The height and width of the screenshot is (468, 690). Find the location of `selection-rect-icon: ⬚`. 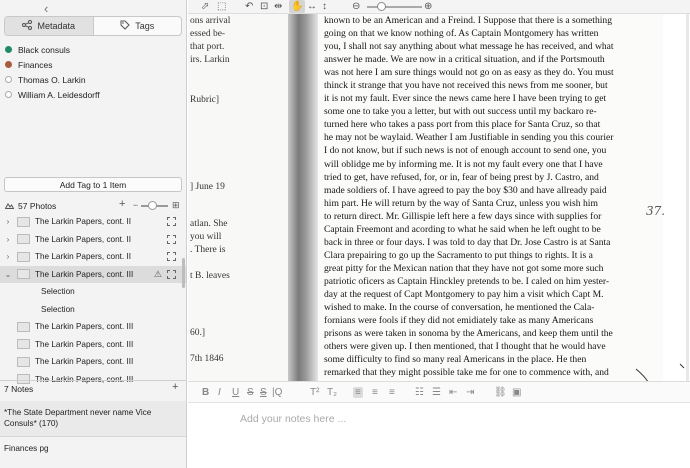

selection-rect-icon: ⬚ is located at coordinates (221, 6).